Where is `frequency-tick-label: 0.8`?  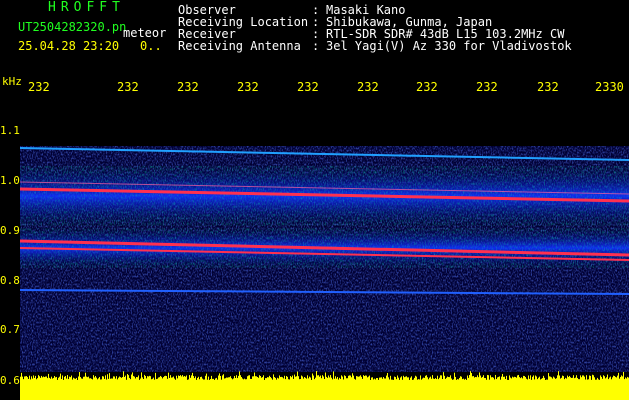 frequency-tick-label: 0.8 is located at coordinates (10, 280).